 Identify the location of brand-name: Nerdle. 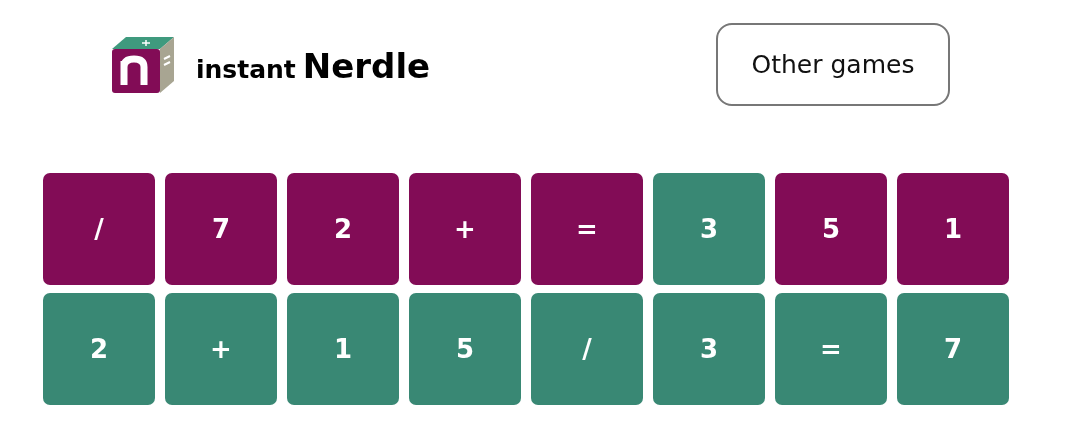
(366, 66).